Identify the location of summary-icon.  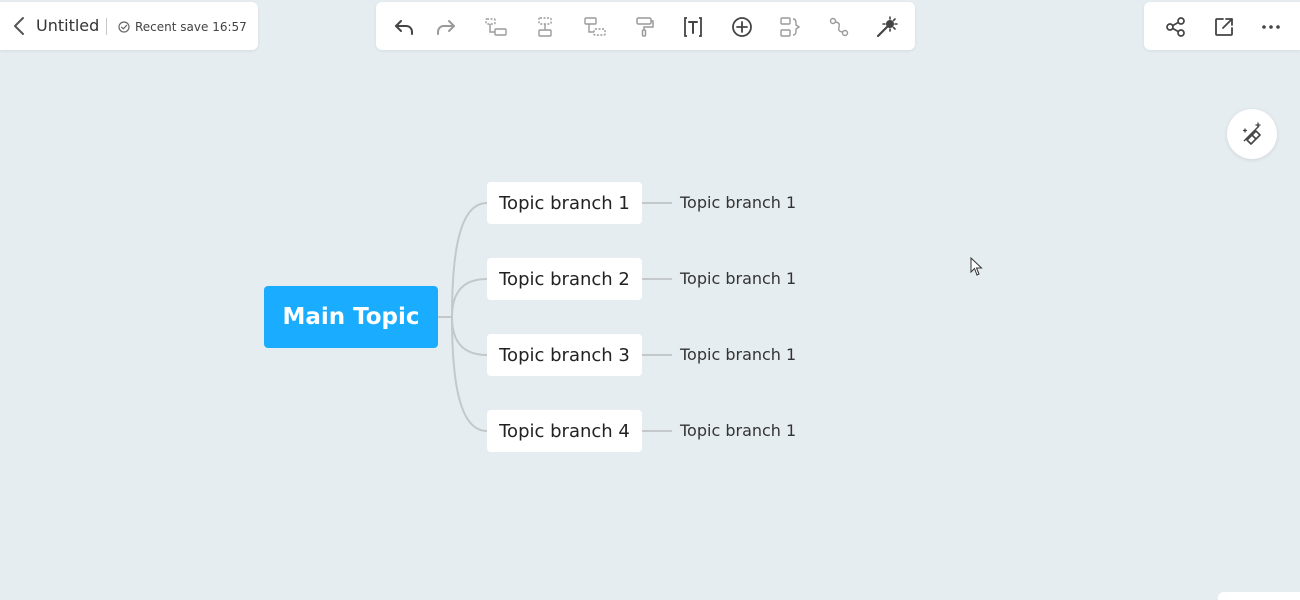
(790, 27).